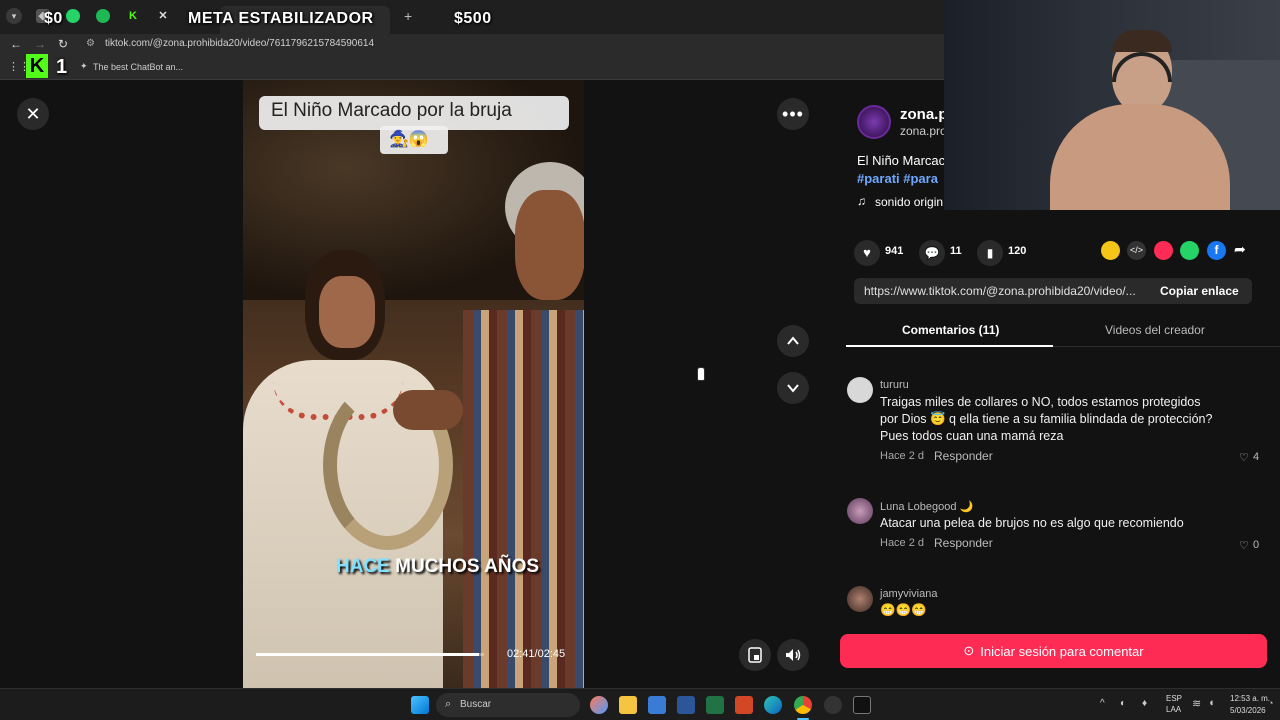 This screenshot has height=720, width=1280. I want to click on chatbot-icon: ✦, so click(84, 66).